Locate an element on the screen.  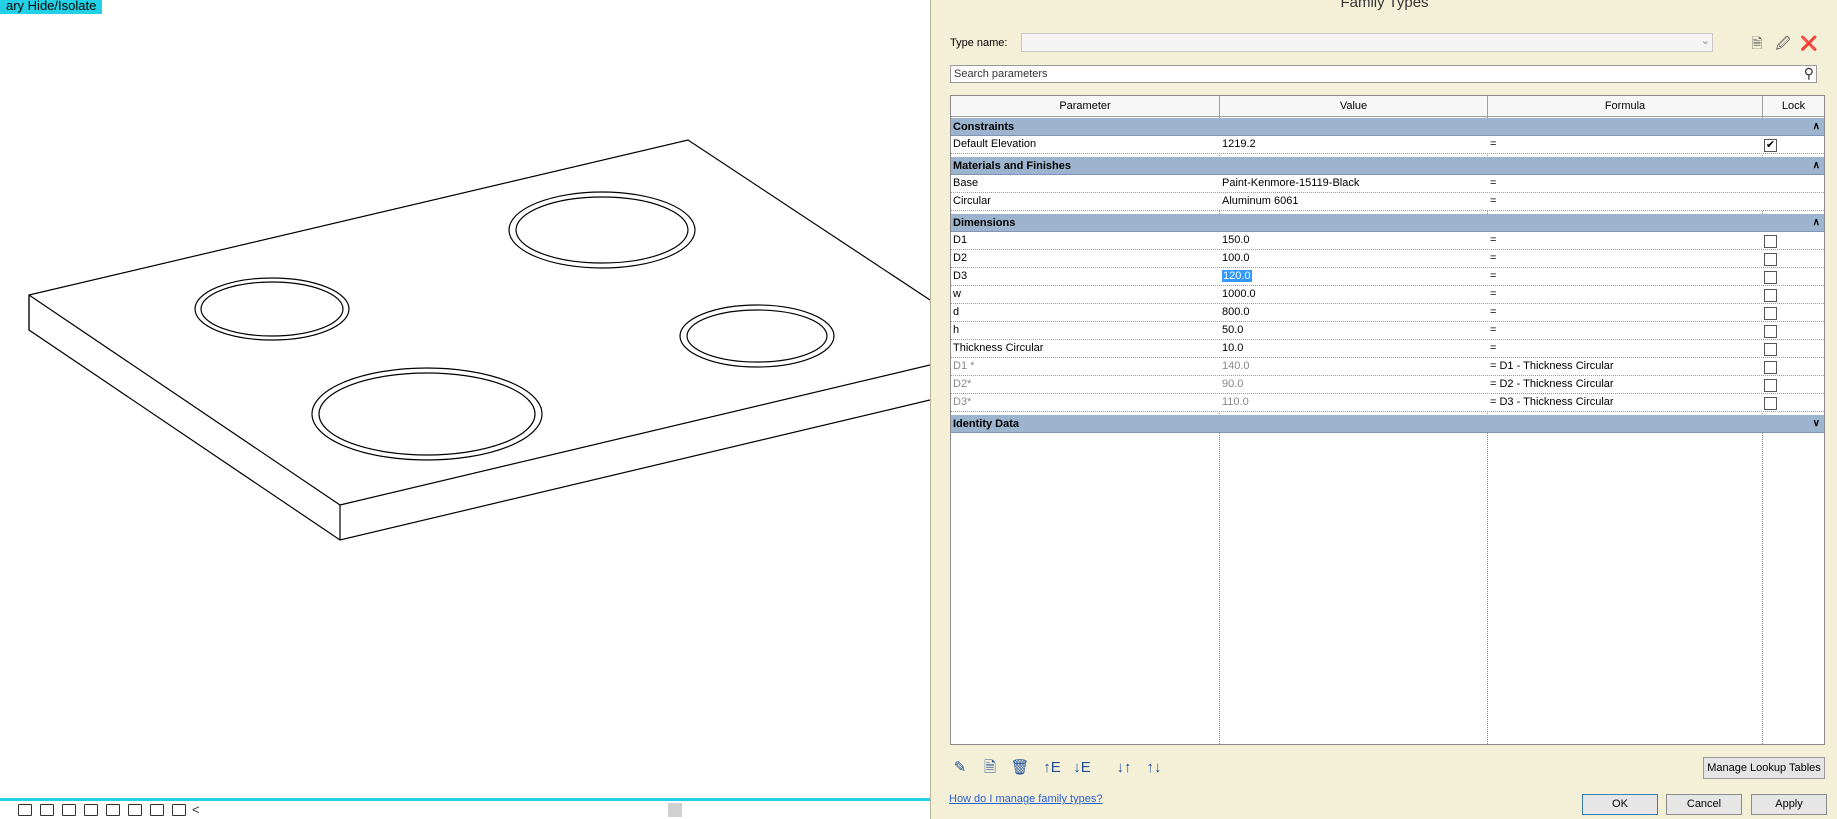
edit-parameter-icon: ✎ is located at coordinates (960, 768).